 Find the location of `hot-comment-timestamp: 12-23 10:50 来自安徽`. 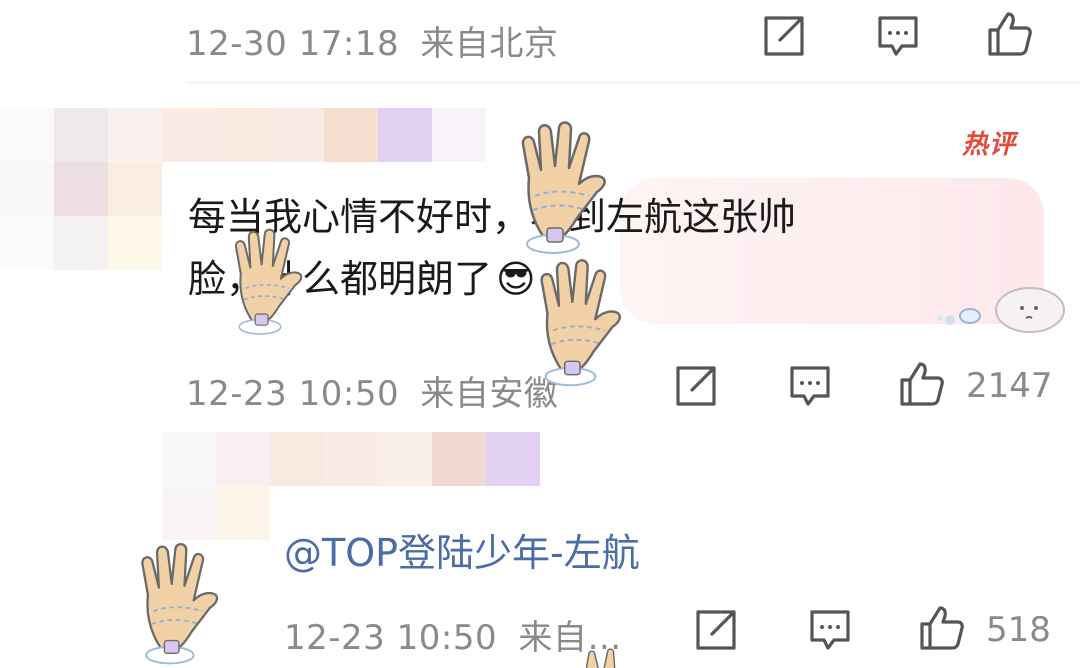

hot-comment-timestamp: 12-23 10:50 来自安徽 is located at coordinates (372, 390).